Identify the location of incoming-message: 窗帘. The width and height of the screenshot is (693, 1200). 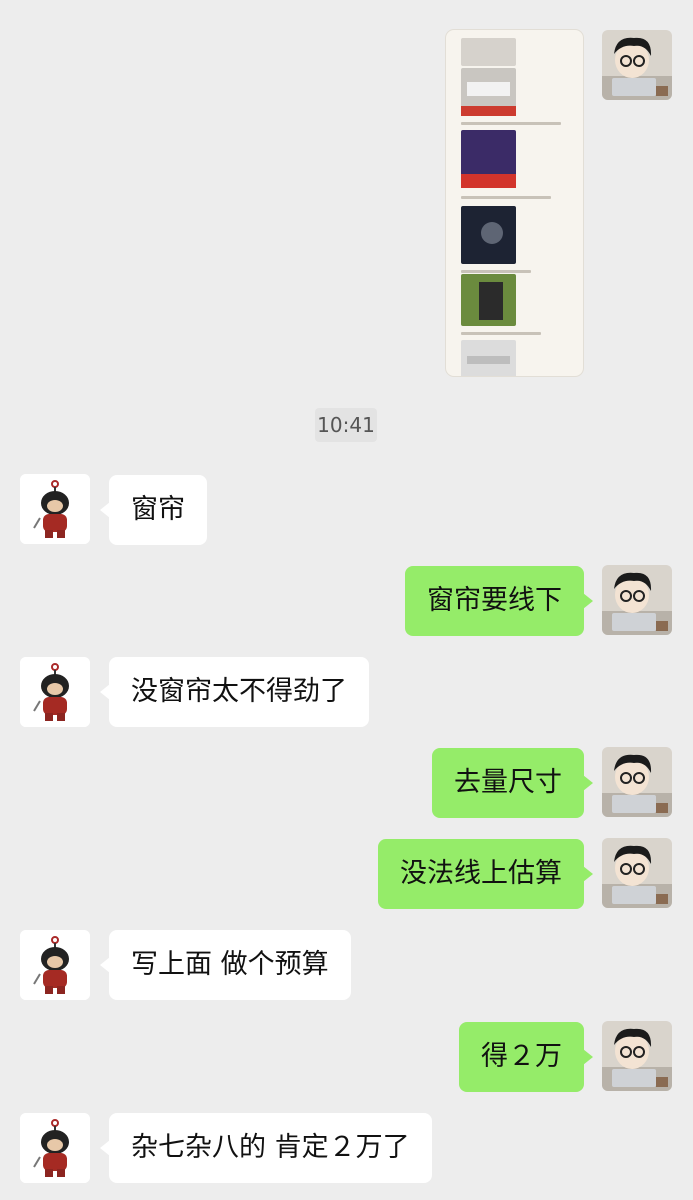
(153, 510).